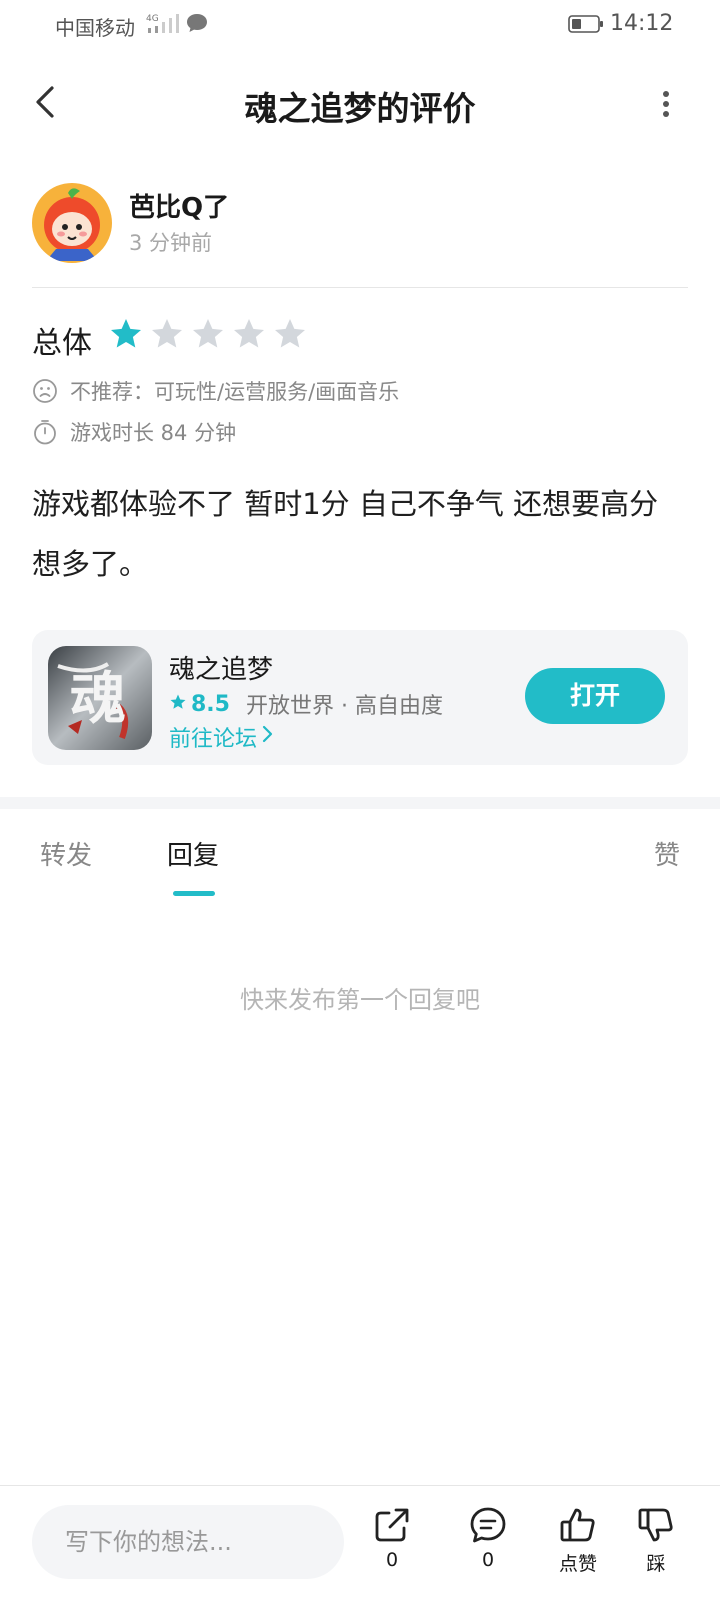 This screenshot has width=720, height=1600. I want to click on more-icon, so click(666, 104).